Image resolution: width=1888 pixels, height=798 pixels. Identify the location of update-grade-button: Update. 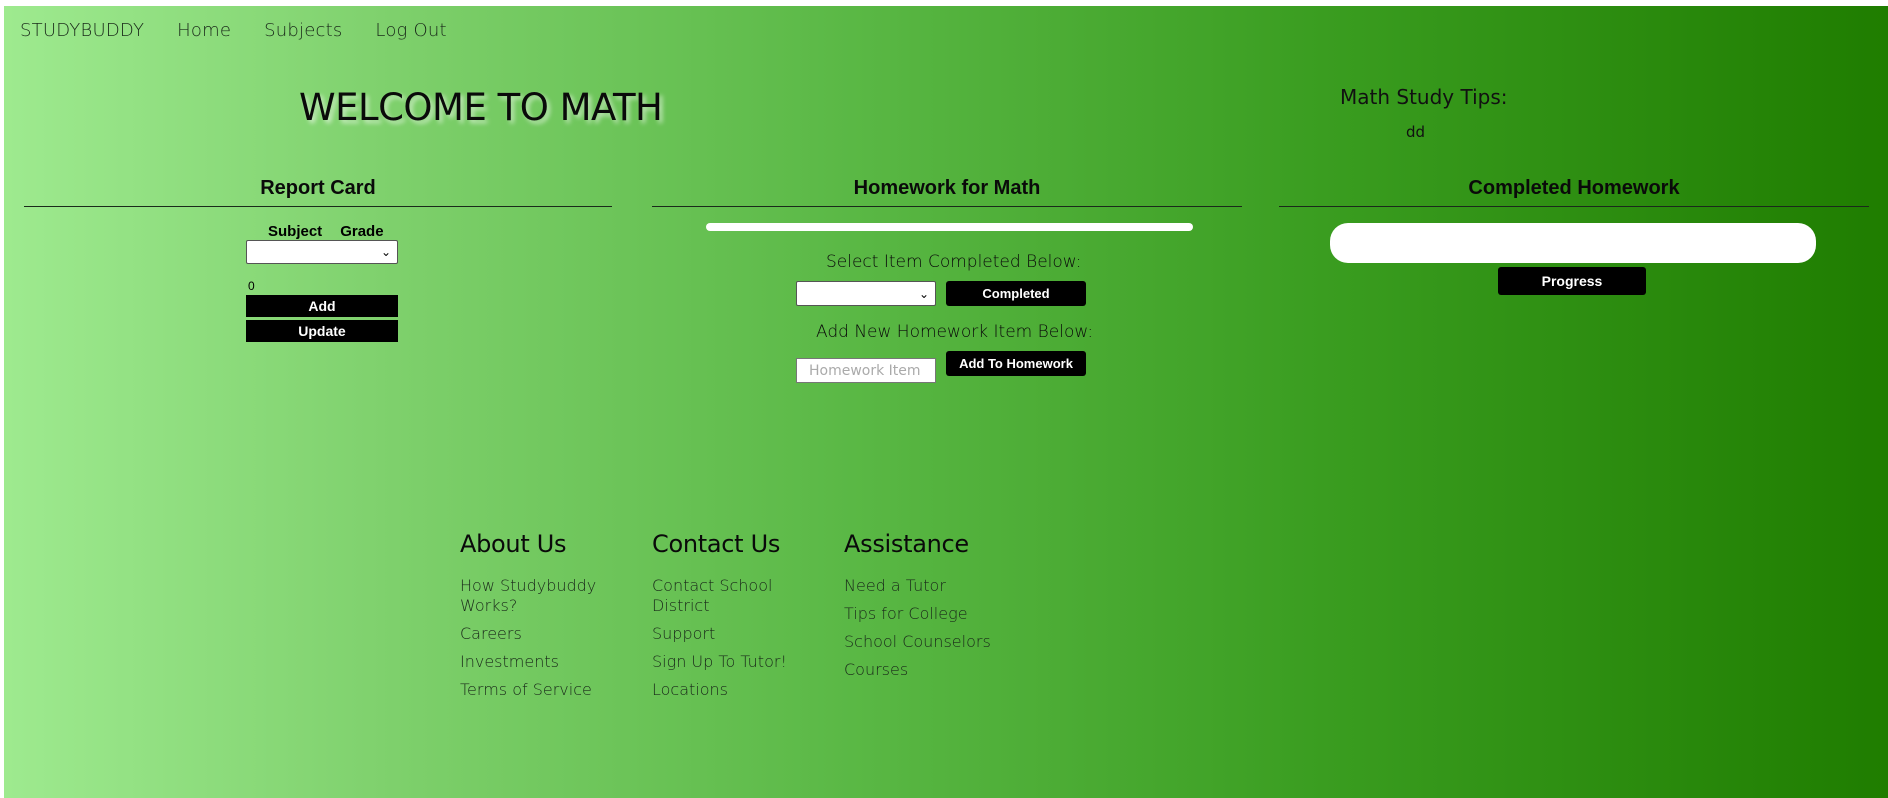
(322, 331).